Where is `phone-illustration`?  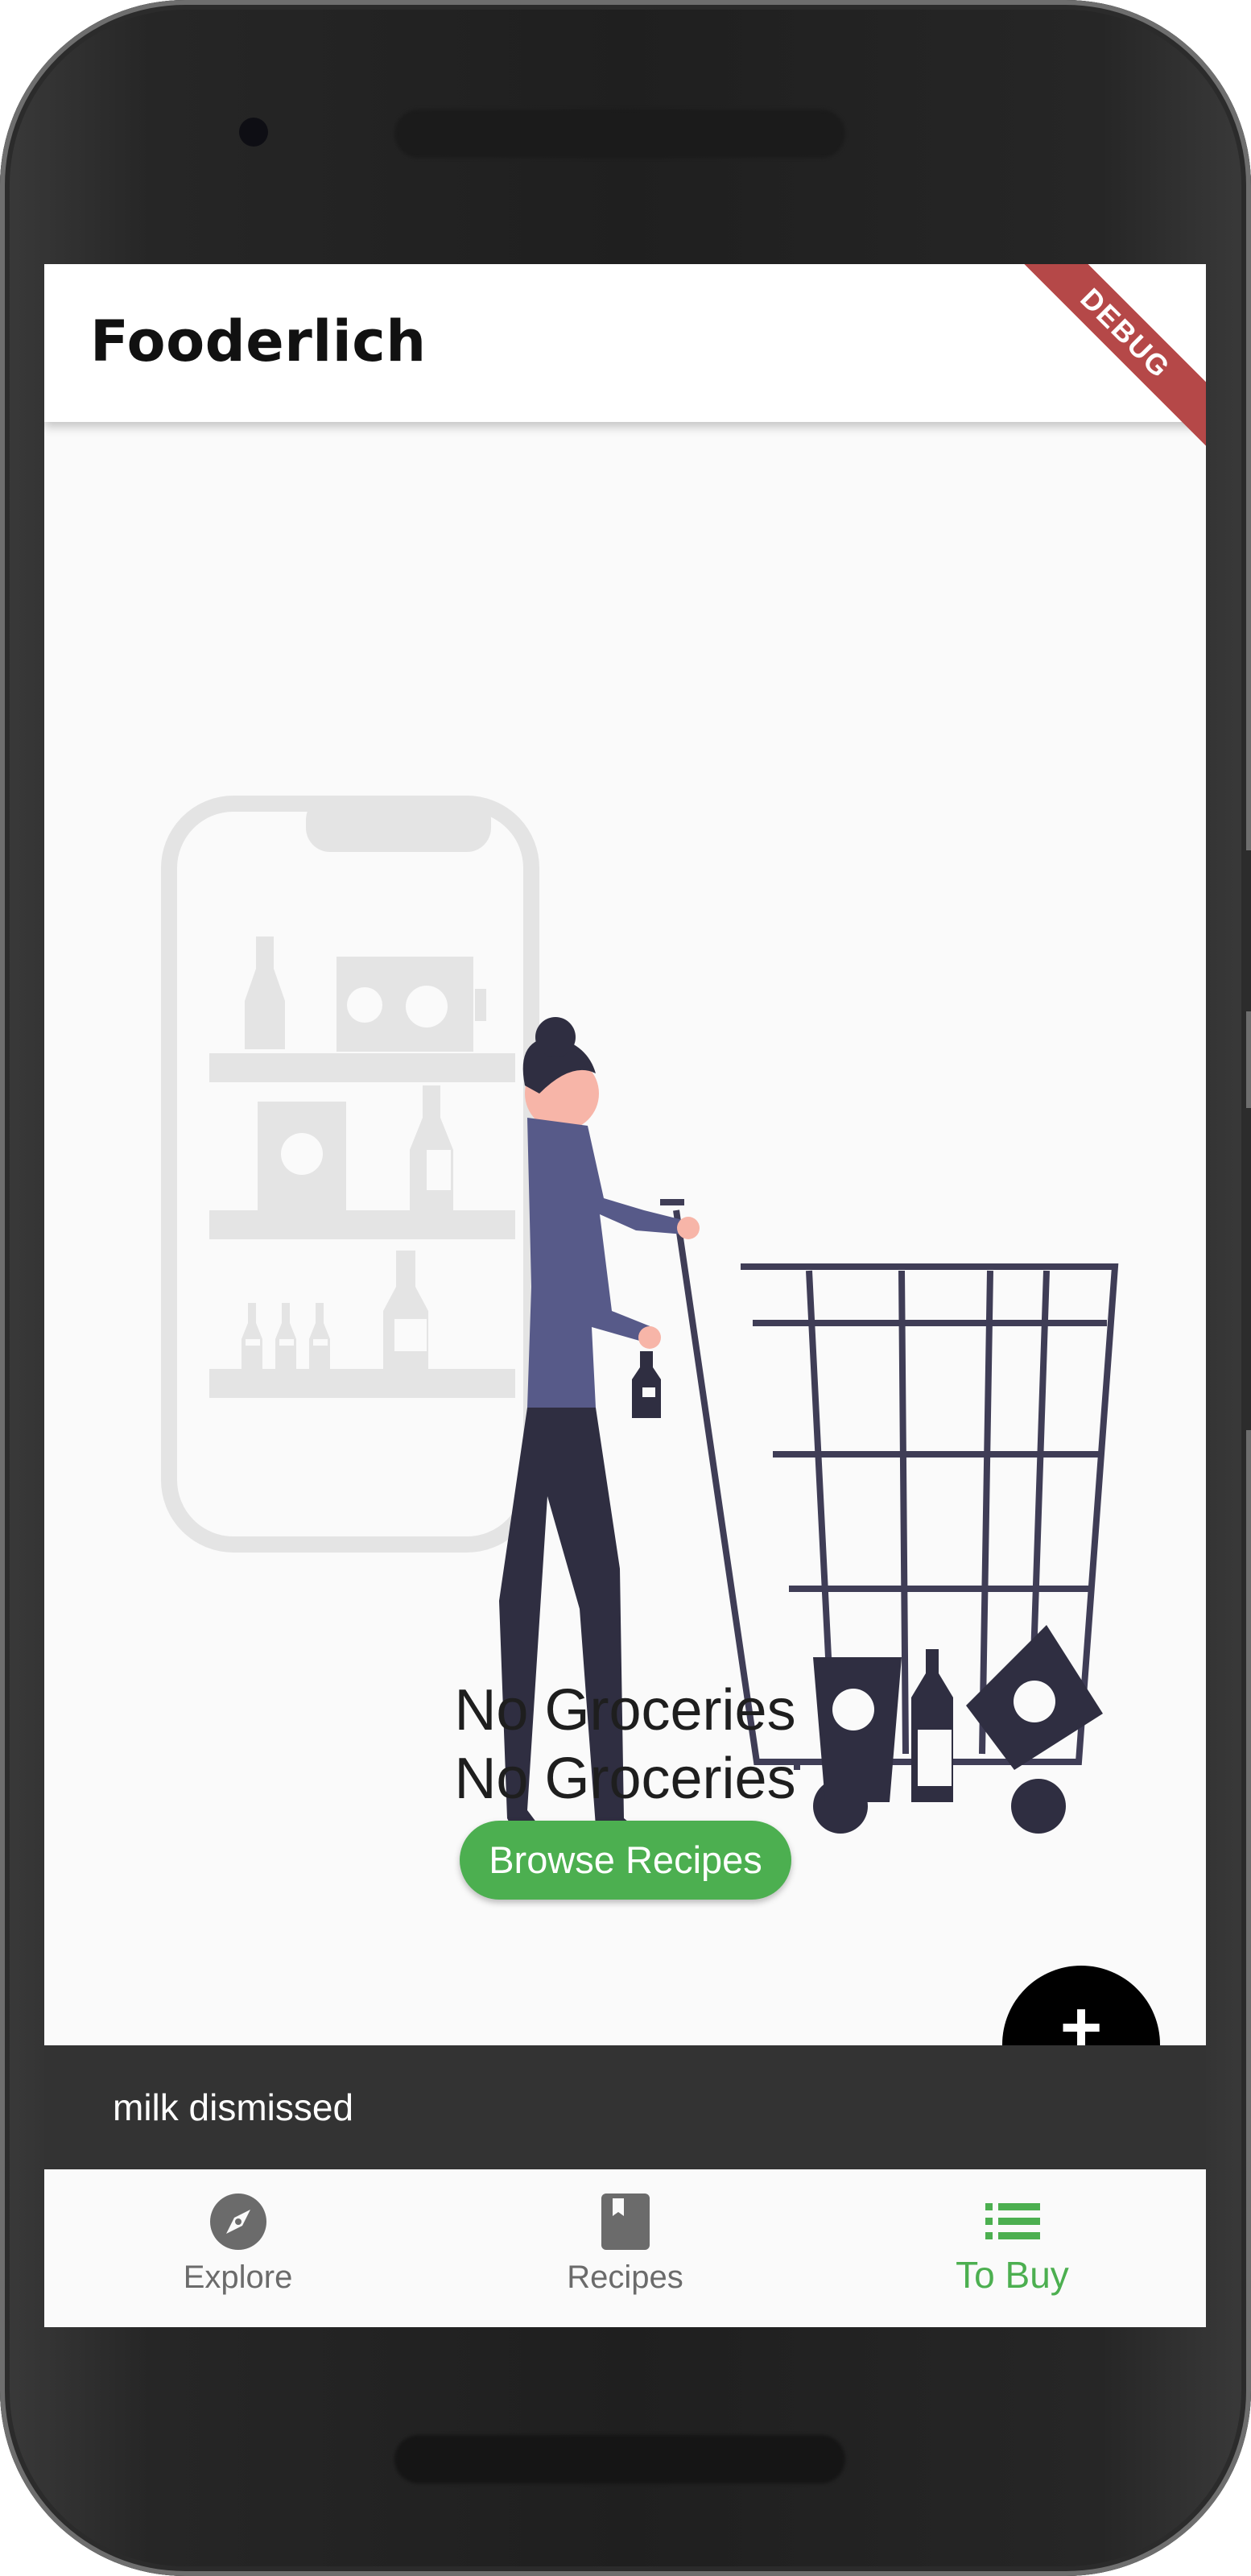 phone-illustration is located at coordinates (350, 1175).